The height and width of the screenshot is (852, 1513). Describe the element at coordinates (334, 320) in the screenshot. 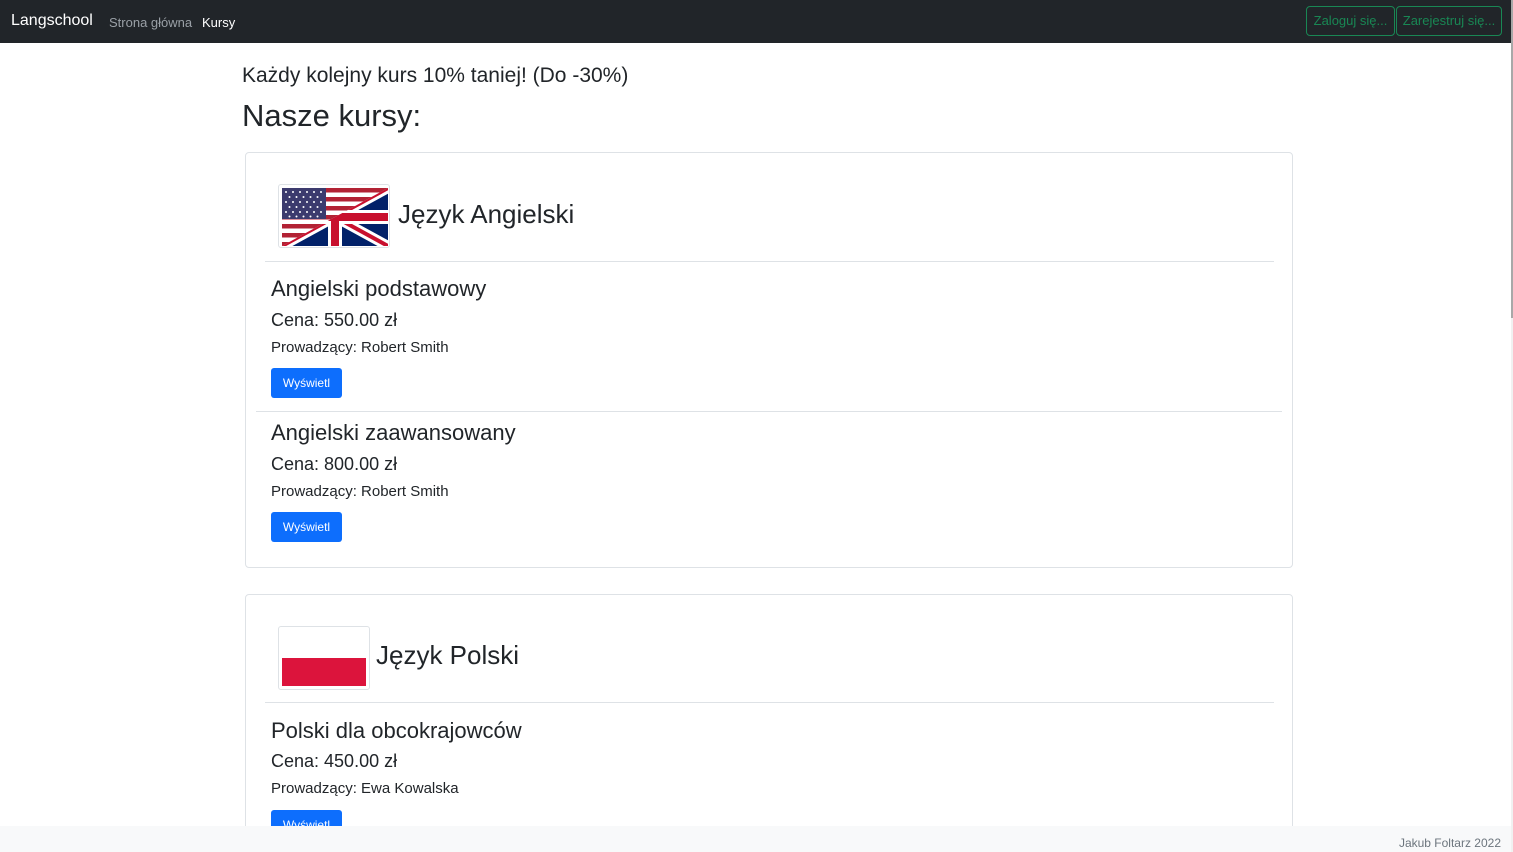

I see `course-price: Cena: 550.00 zł` at that location.